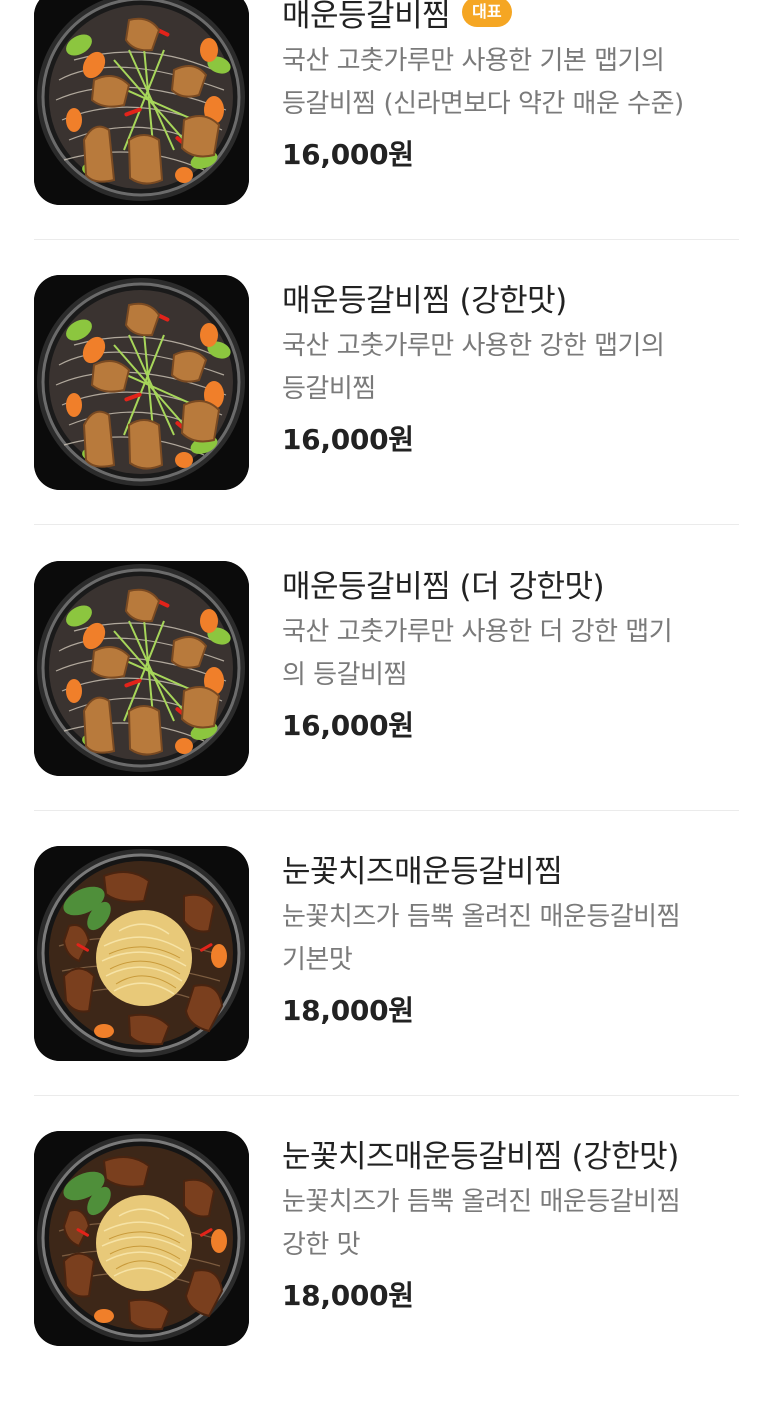 The height and width of the screenshot is (1417, 773). I want to click on menu-item-description: 눈꽃치즈가 듬뿍 올려진 매운등갈비찜 강한 맛, so click(512, 1224).